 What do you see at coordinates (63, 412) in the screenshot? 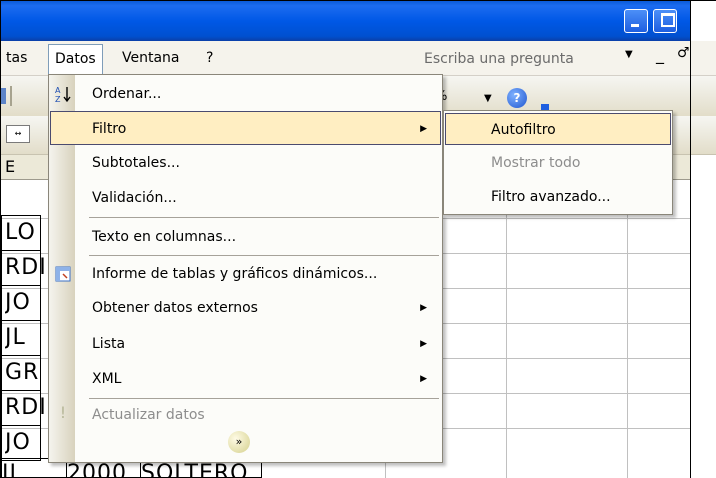
I see `refresh-icon: !` at bounding box center [63, 412].